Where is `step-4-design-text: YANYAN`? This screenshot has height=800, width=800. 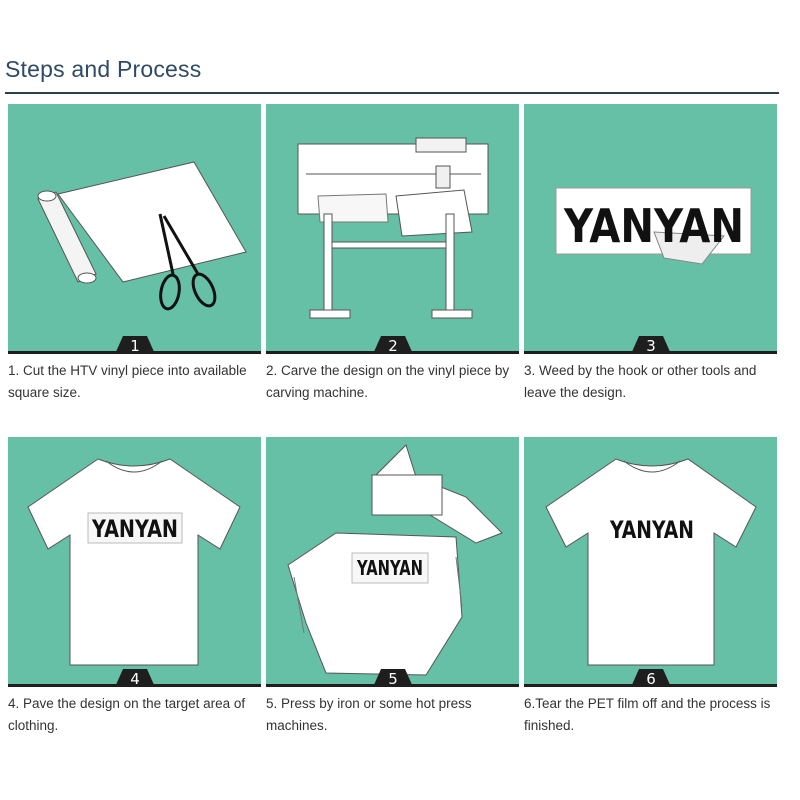 step-4-design-text: YANYAN is located at coordinates (134, 529).